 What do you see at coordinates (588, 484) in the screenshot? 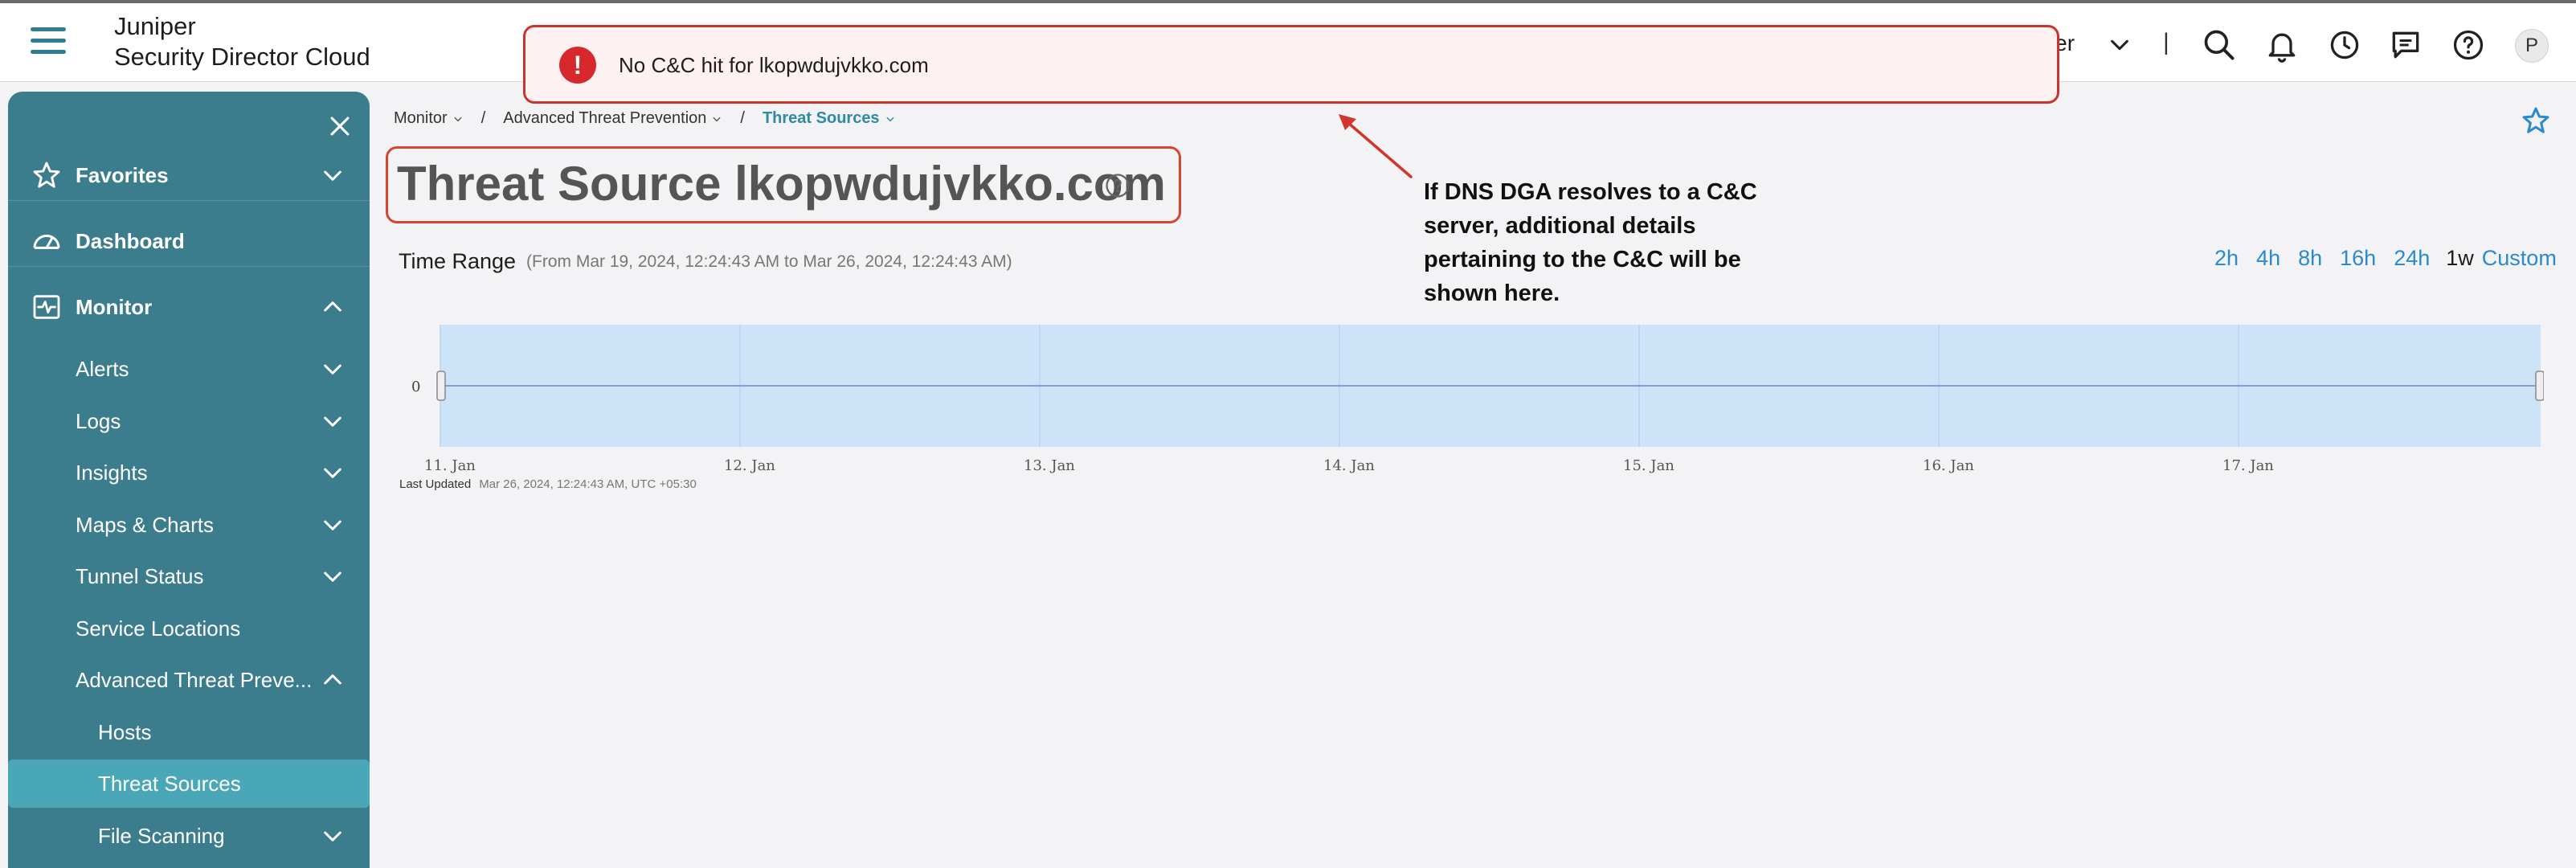
I see `last-updated-value: Mar 26, 2024, 12:24:43 AM, UTC +05:30` at bounding box center [588, 484].